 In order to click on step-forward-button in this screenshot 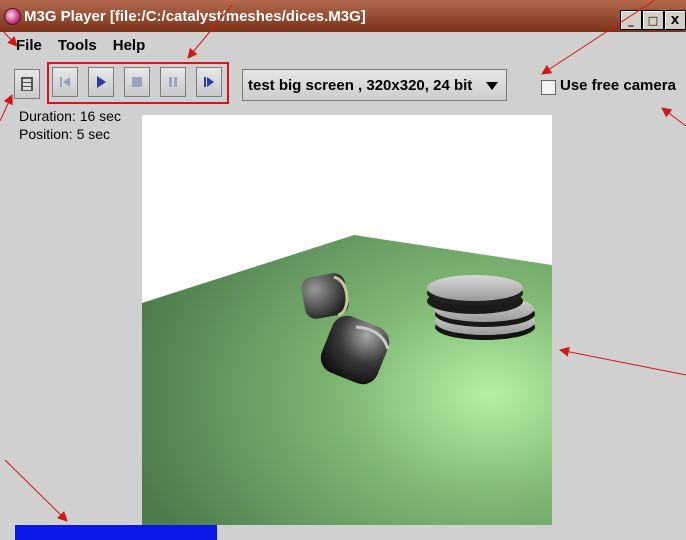, I will do `click(209, 82)`.